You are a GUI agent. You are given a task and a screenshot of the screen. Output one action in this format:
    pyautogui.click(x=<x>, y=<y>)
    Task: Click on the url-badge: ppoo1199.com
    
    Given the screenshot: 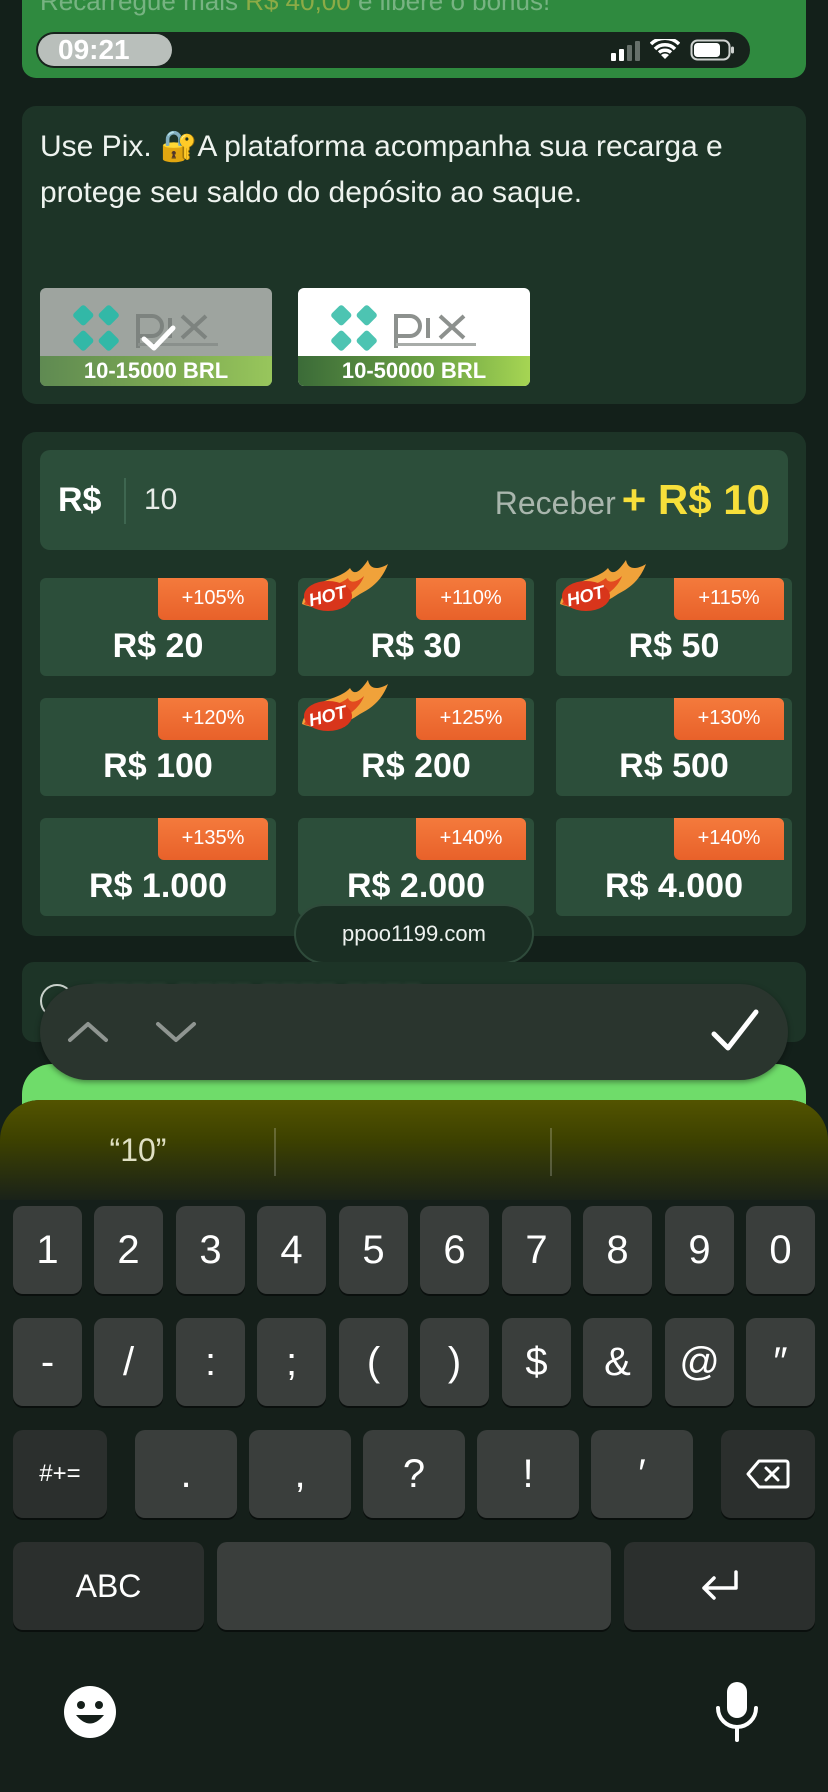 What is the action you would take?
    pyautogui.click(x=414, y=934)
    